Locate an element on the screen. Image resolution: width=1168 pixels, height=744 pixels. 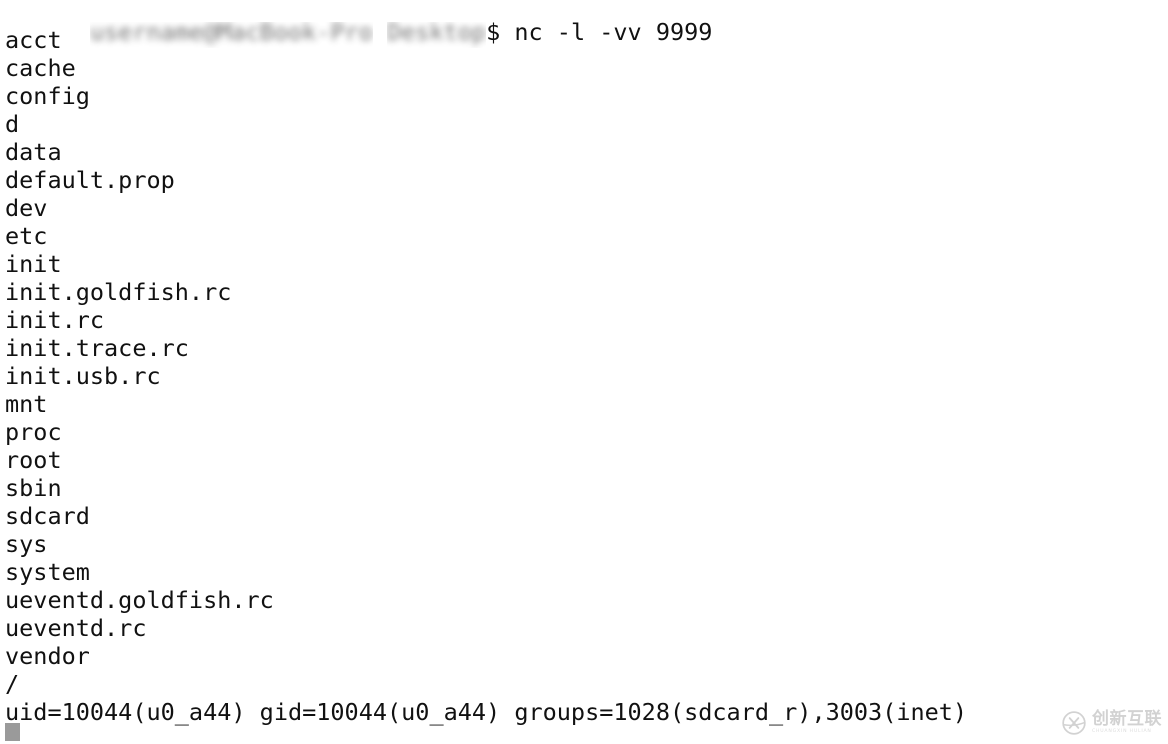
output-line: sdcard is located at coordinates (47, 516).